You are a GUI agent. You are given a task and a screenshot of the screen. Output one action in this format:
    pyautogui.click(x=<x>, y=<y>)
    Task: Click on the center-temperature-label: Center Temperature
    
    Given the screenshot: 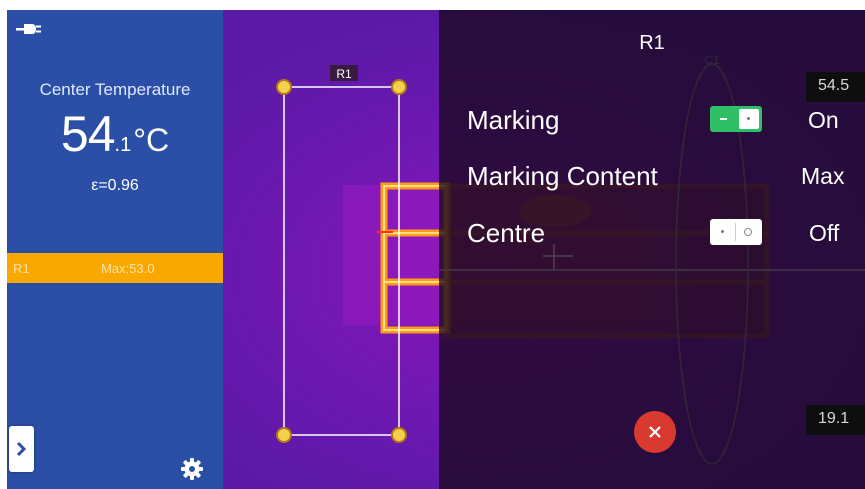 What is the action you would take?
    pyautogui.click(x=115, y=89)
    